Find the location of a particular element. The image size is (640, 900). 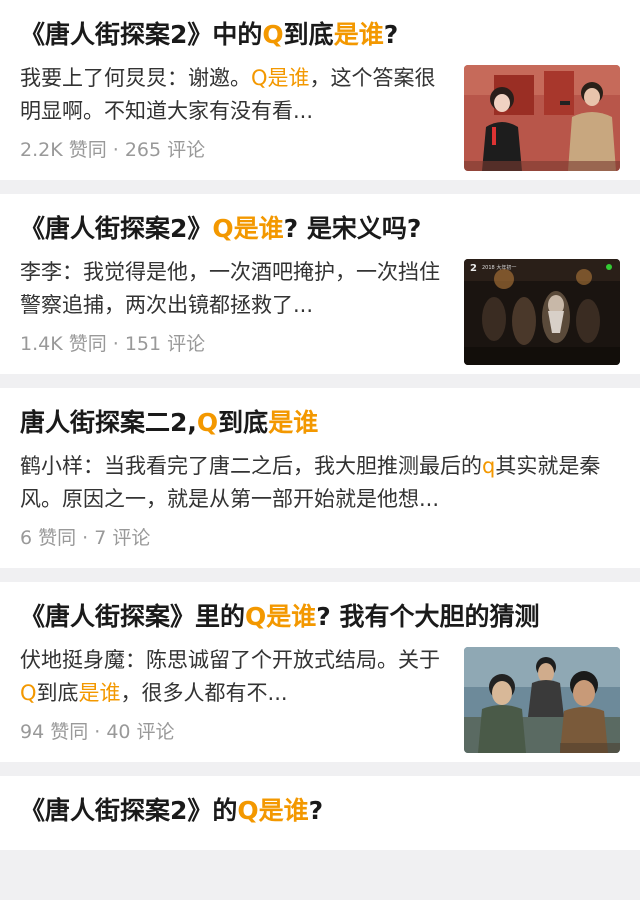

highlight-text: q is located at coordinates (489, 466).